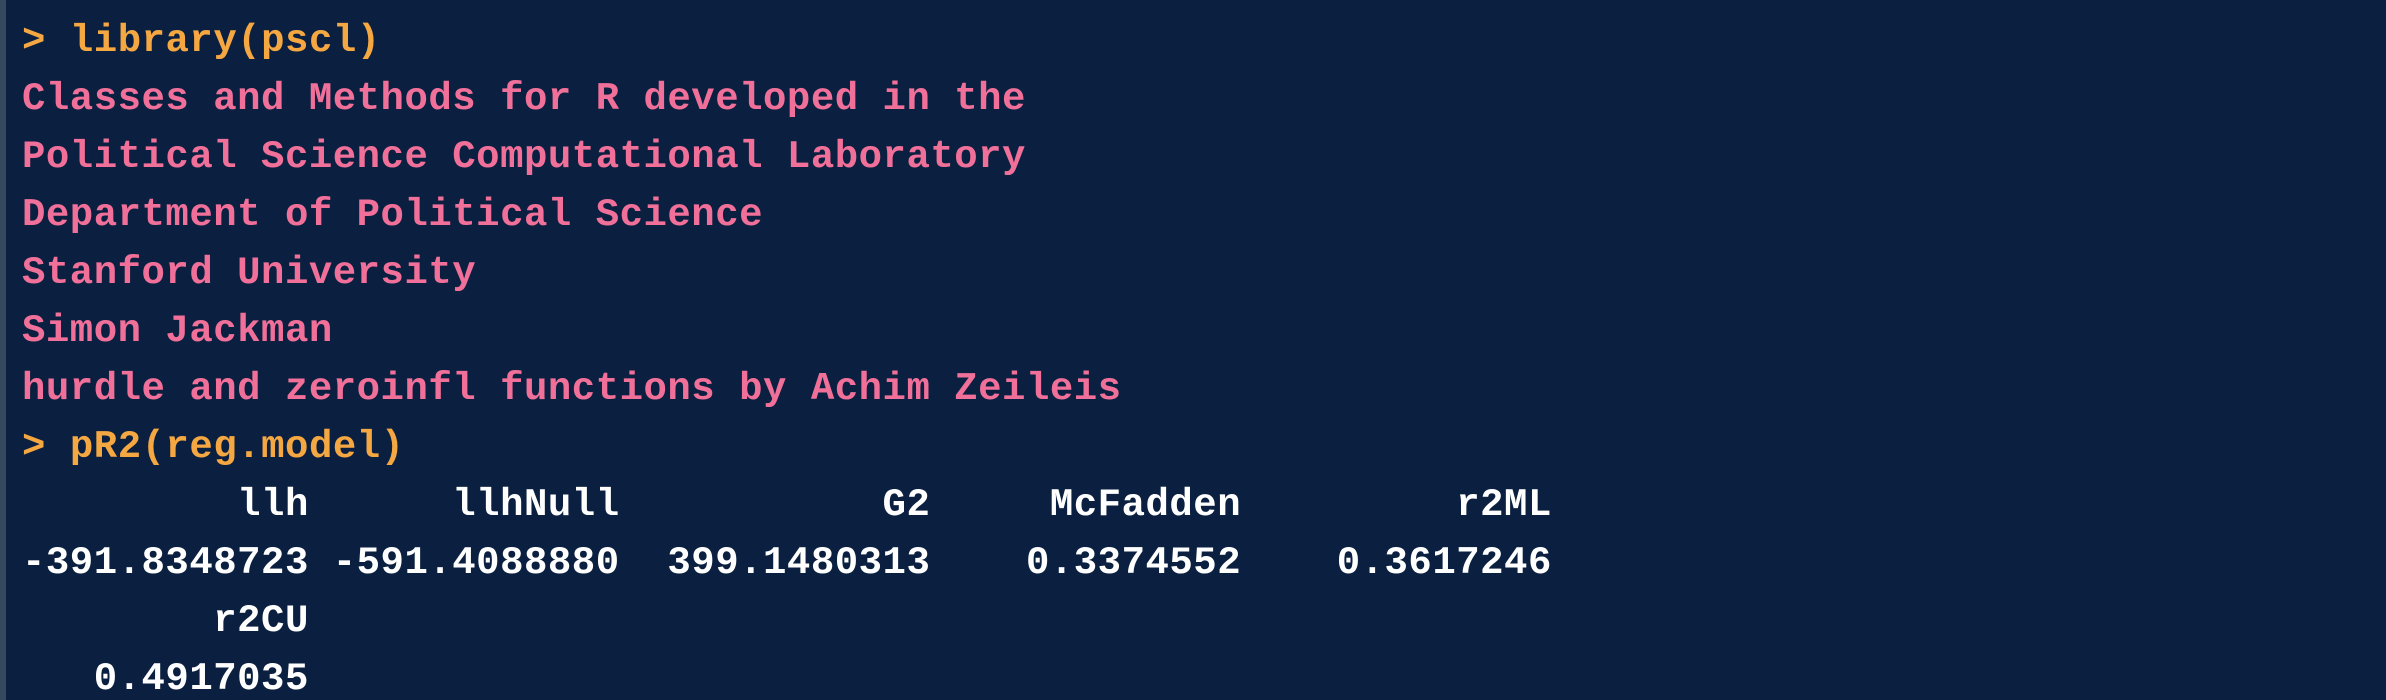 Image resolution: width=2386 pixels, height=700 pixels. Describe the element at coordinates (249, 273) in the screenshot. I see `message-line-4: Stanford University` at that location.